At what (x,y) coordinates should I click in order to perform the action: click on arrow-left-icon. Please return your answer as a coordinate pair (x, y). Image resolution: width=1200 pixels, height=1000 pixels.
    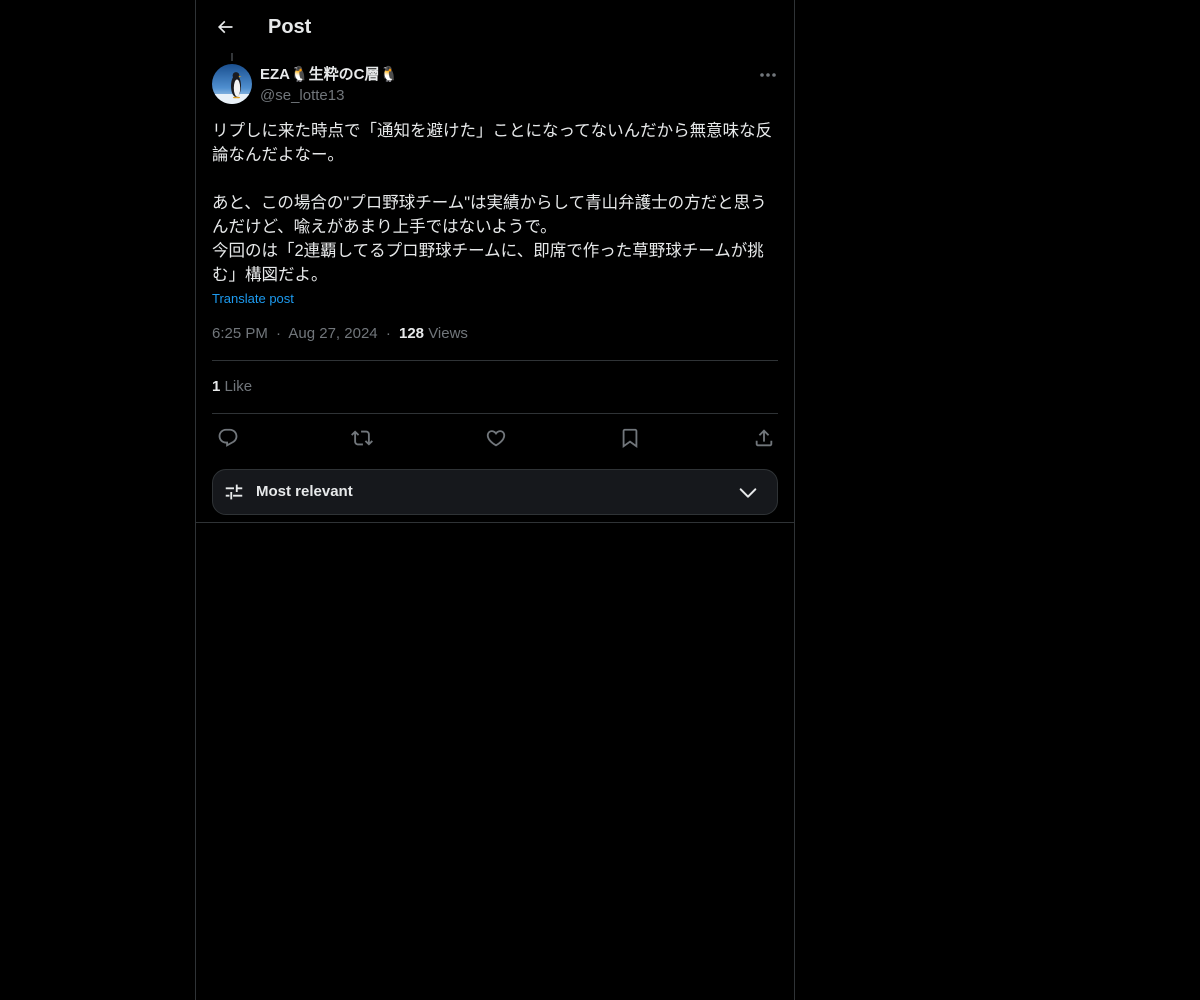
    Looking at the image, I should click on (225, 27).